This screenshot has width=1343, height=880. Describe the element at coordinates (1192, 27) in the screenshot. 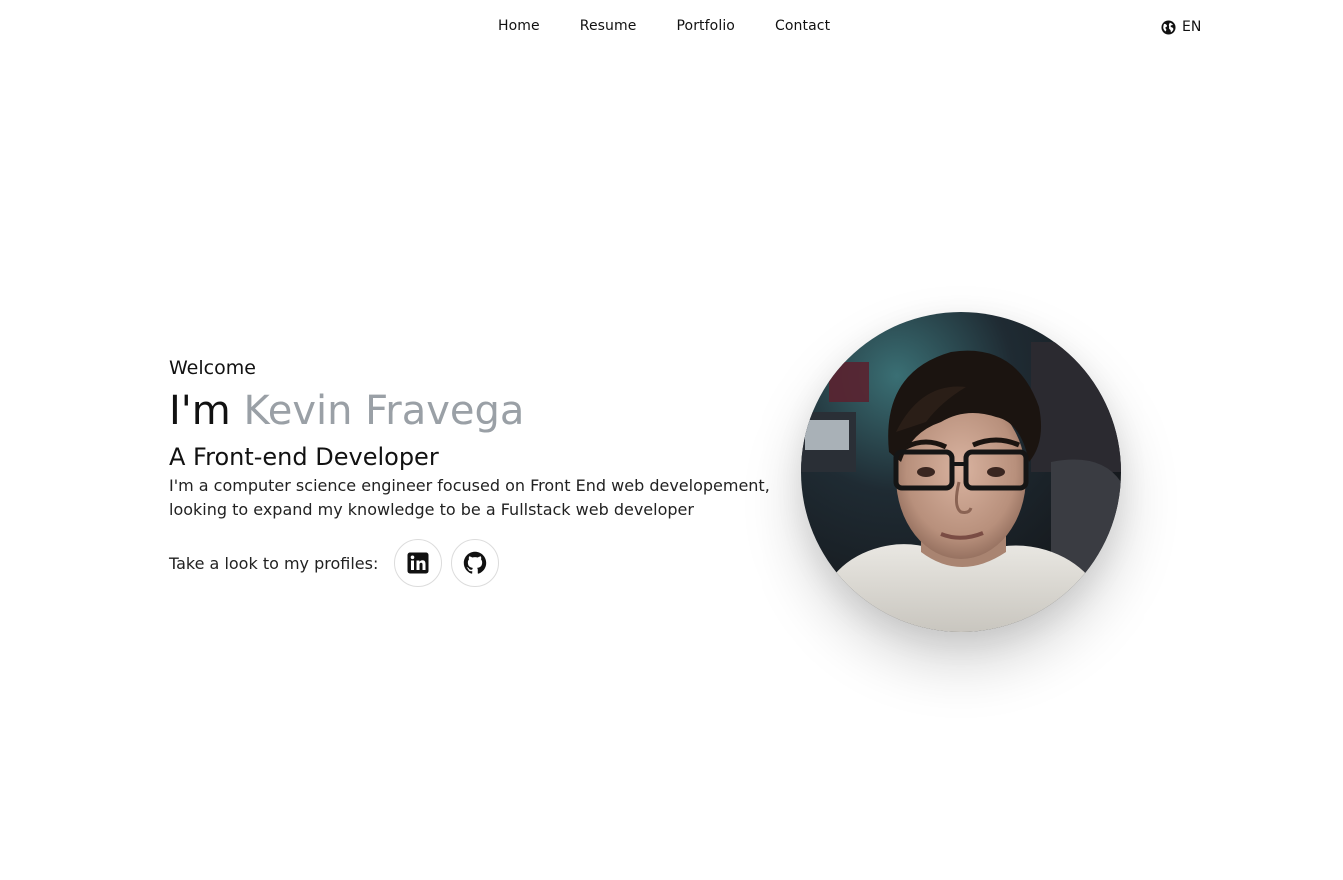

I see `language-label: EN` at that location.